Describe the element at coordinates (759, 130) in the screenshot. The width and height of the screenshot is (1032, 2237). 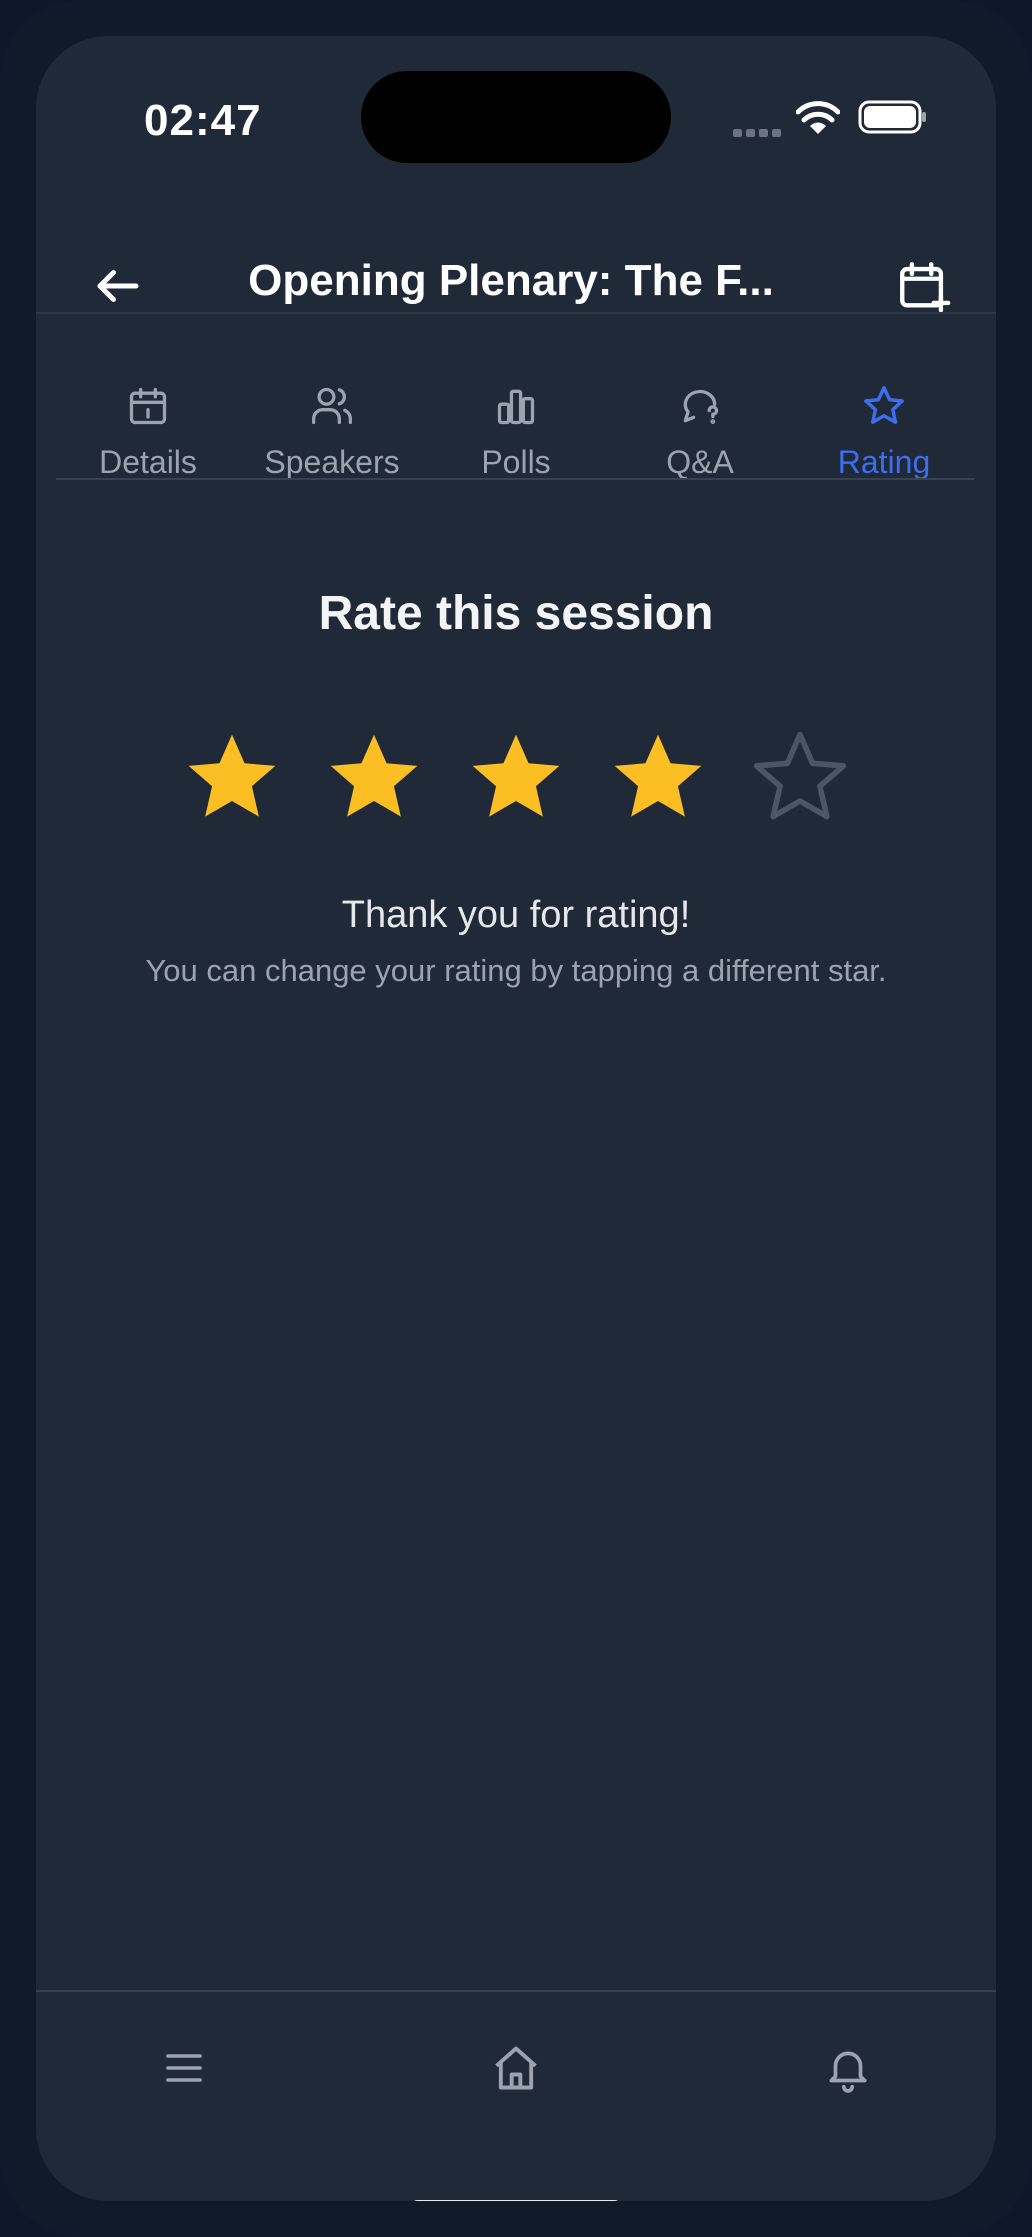
I see `cellular-signal-icon` at that location.